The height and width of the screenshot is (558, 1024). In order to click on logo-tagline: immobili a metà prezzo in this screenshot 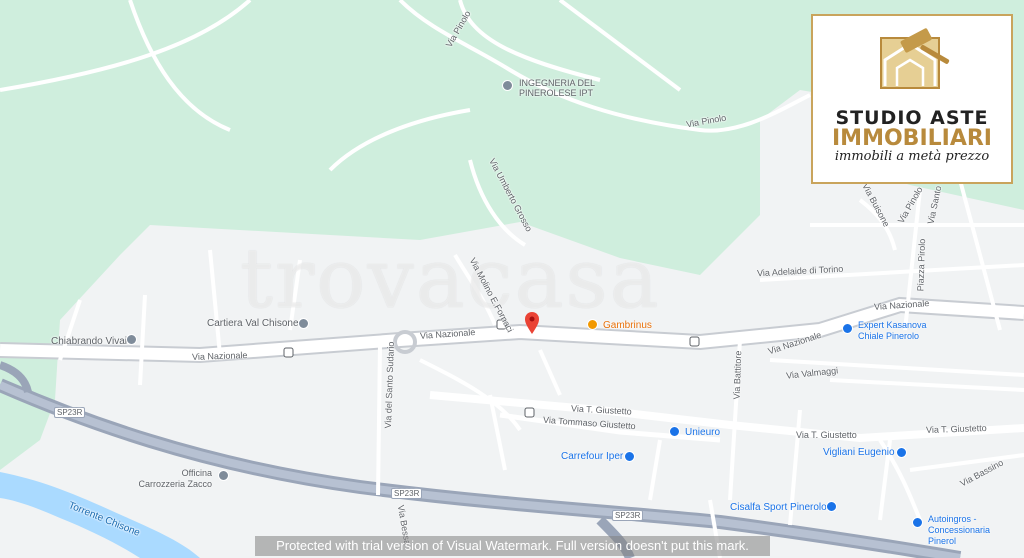, I will do `click(912, 156)`.